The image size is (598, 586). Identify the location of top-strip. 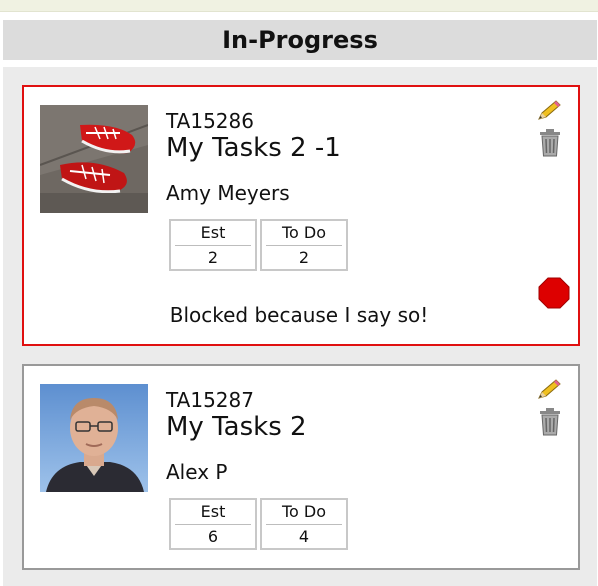
(299, 6).